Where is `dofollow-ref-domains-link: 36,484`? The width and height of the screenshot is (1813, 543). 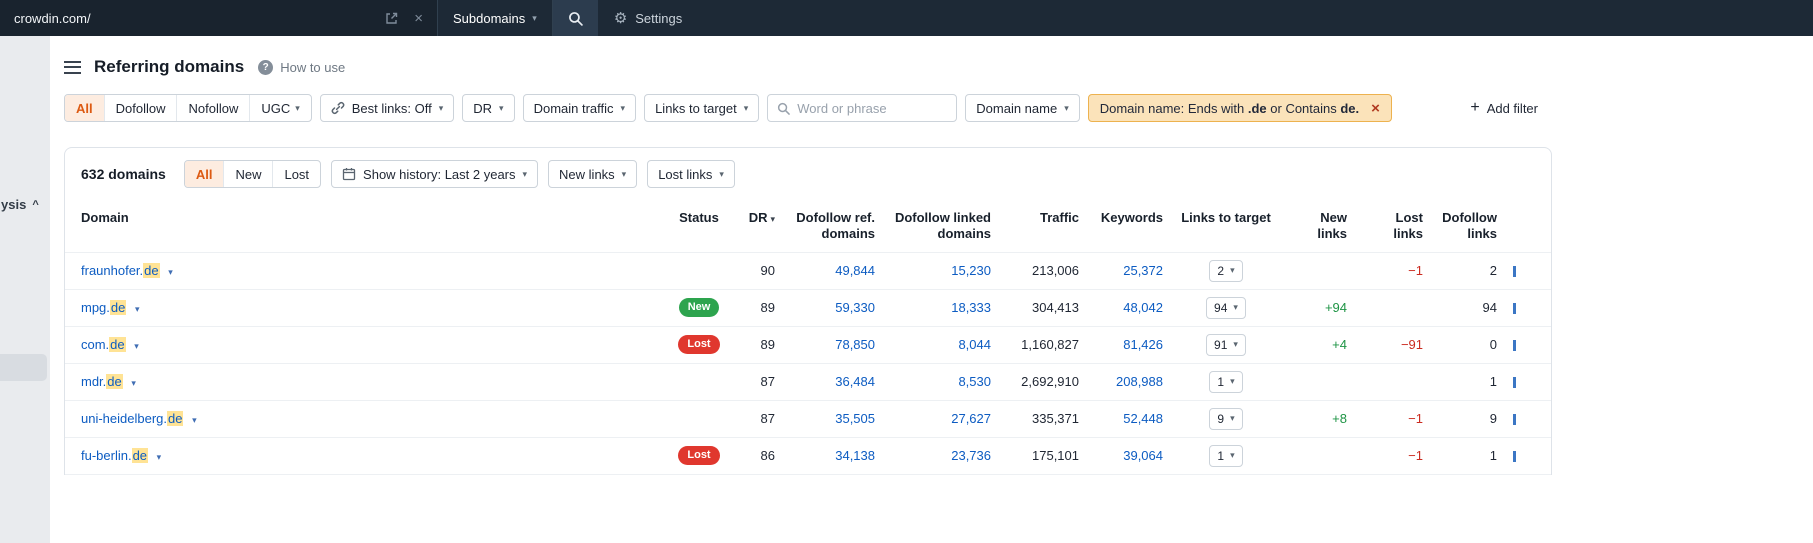 dofollow-ref-domains-link: 36,484 is located at coordinates (855, 381).